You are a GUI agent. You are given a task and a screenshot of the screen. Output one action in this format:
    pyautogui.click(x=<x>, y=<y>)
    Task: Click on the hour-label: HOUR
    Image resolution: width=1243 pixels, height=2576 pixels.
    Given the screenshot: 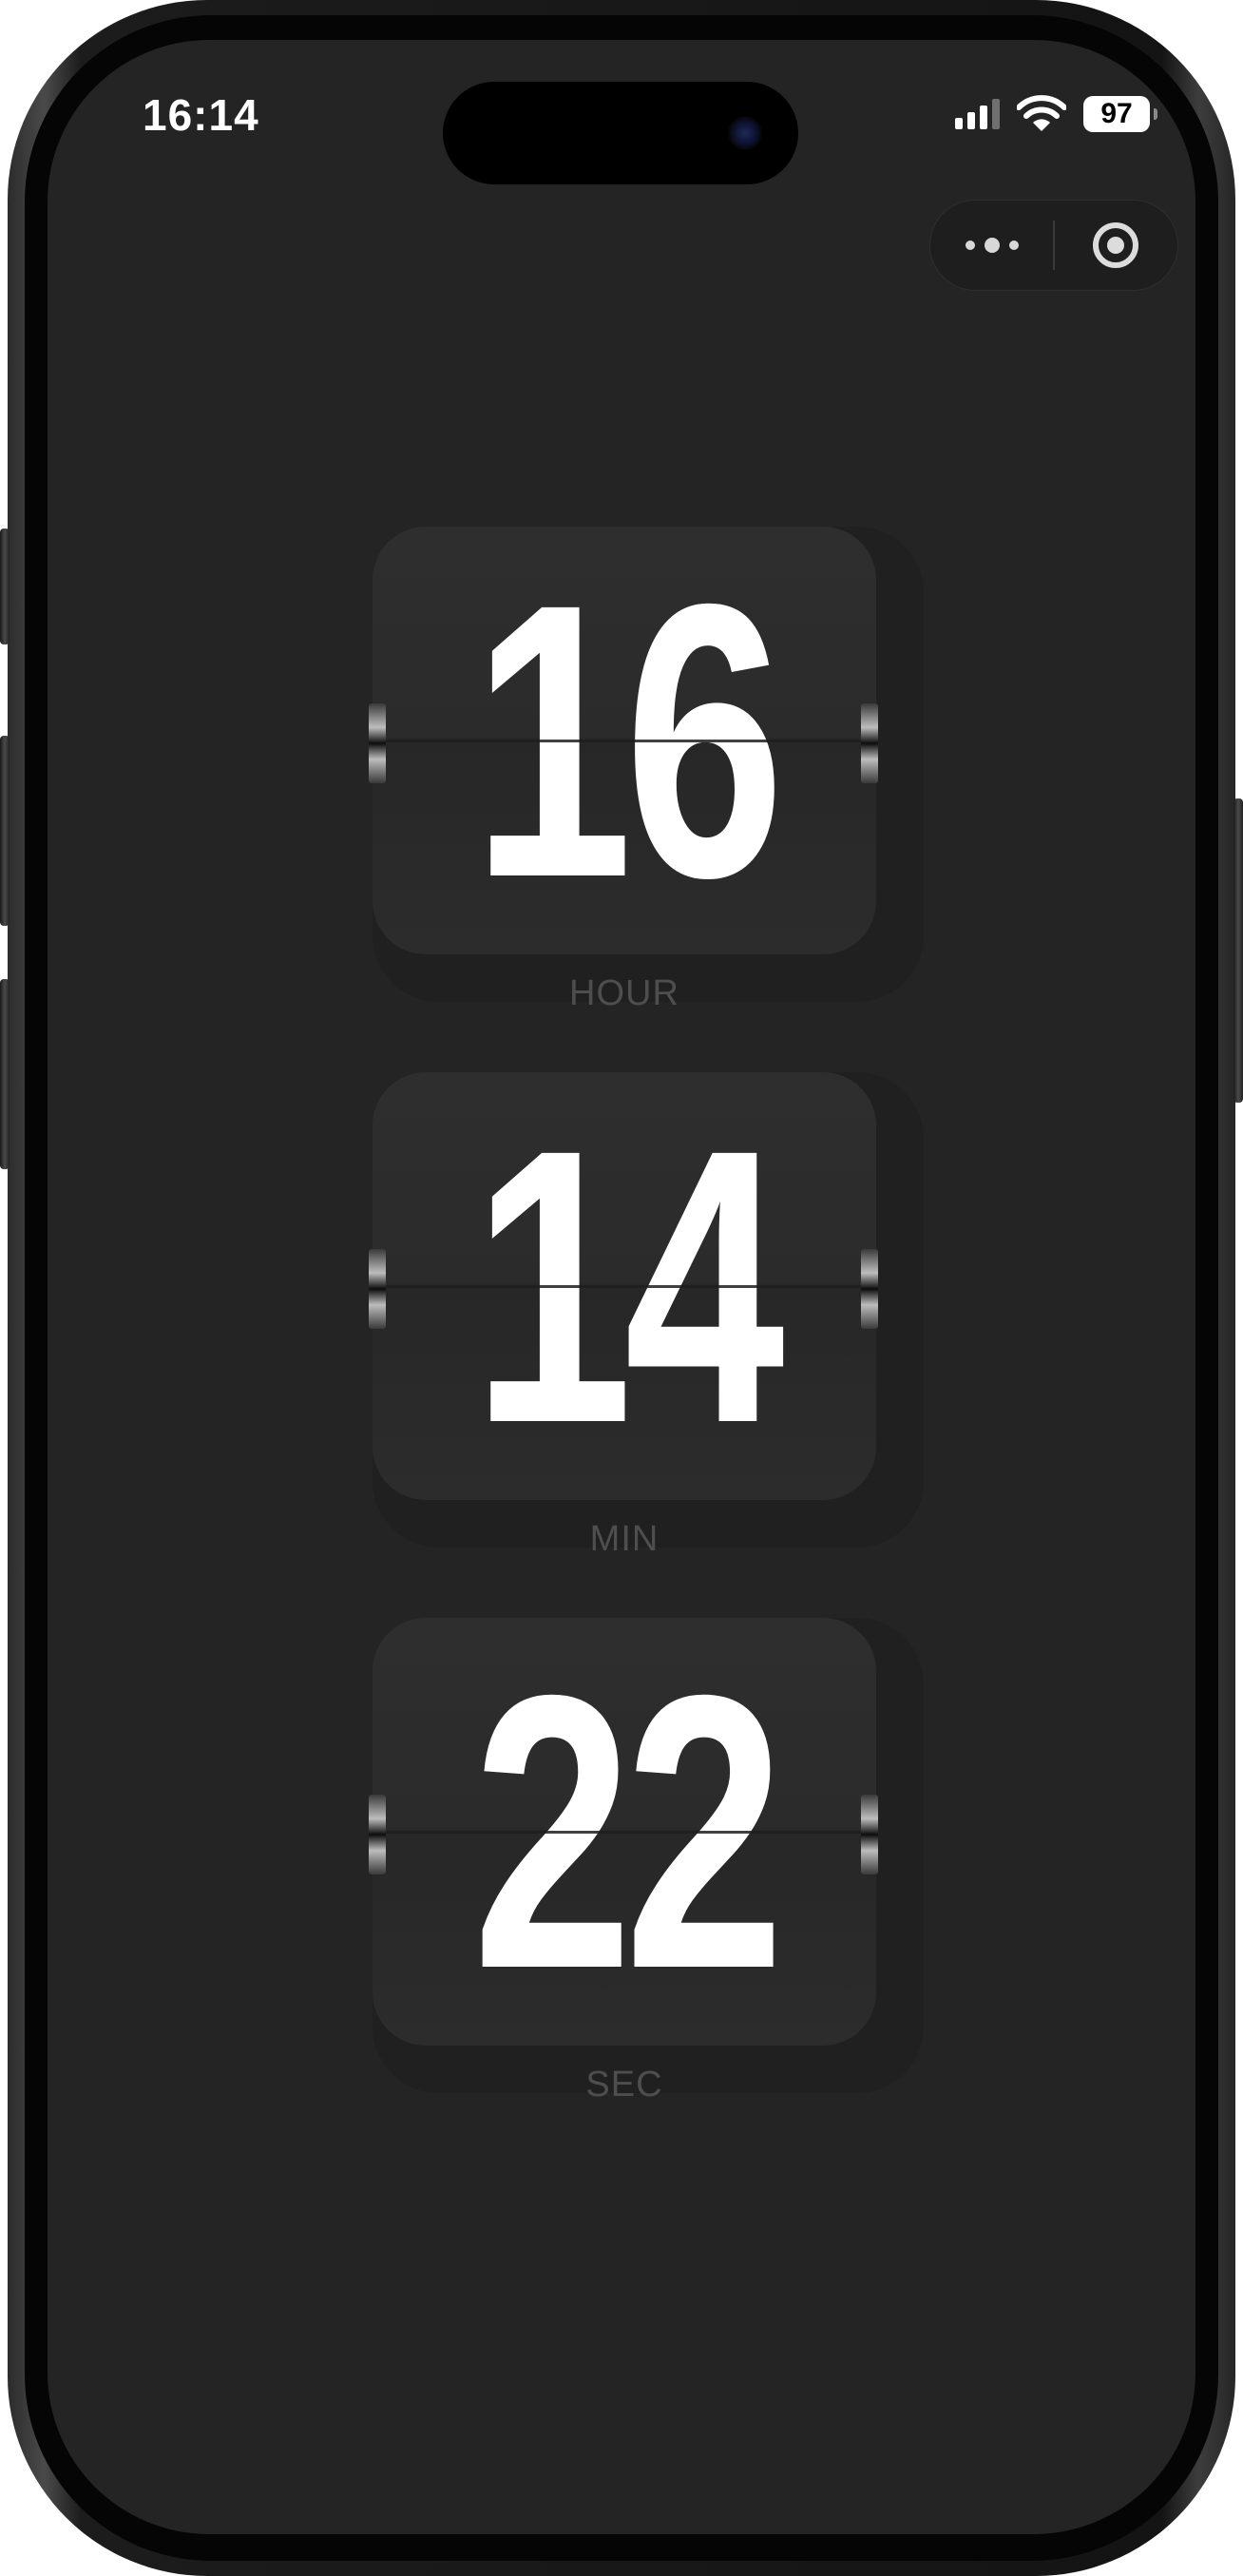 What is the action you would take?
    pyautogui.click(x=624, y=993)
    